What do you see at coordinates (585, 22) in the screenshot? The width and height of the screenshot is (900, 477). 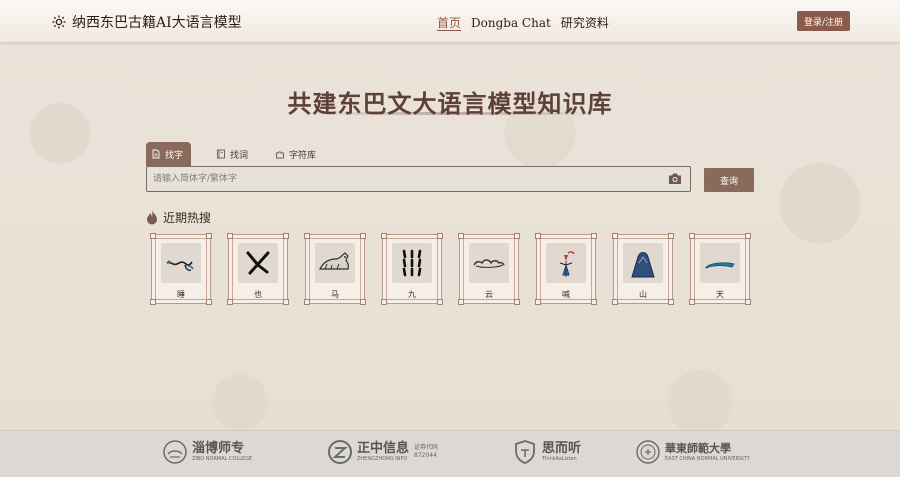 I see `nav-research: 研究资料` at bounding box center [585, 22].